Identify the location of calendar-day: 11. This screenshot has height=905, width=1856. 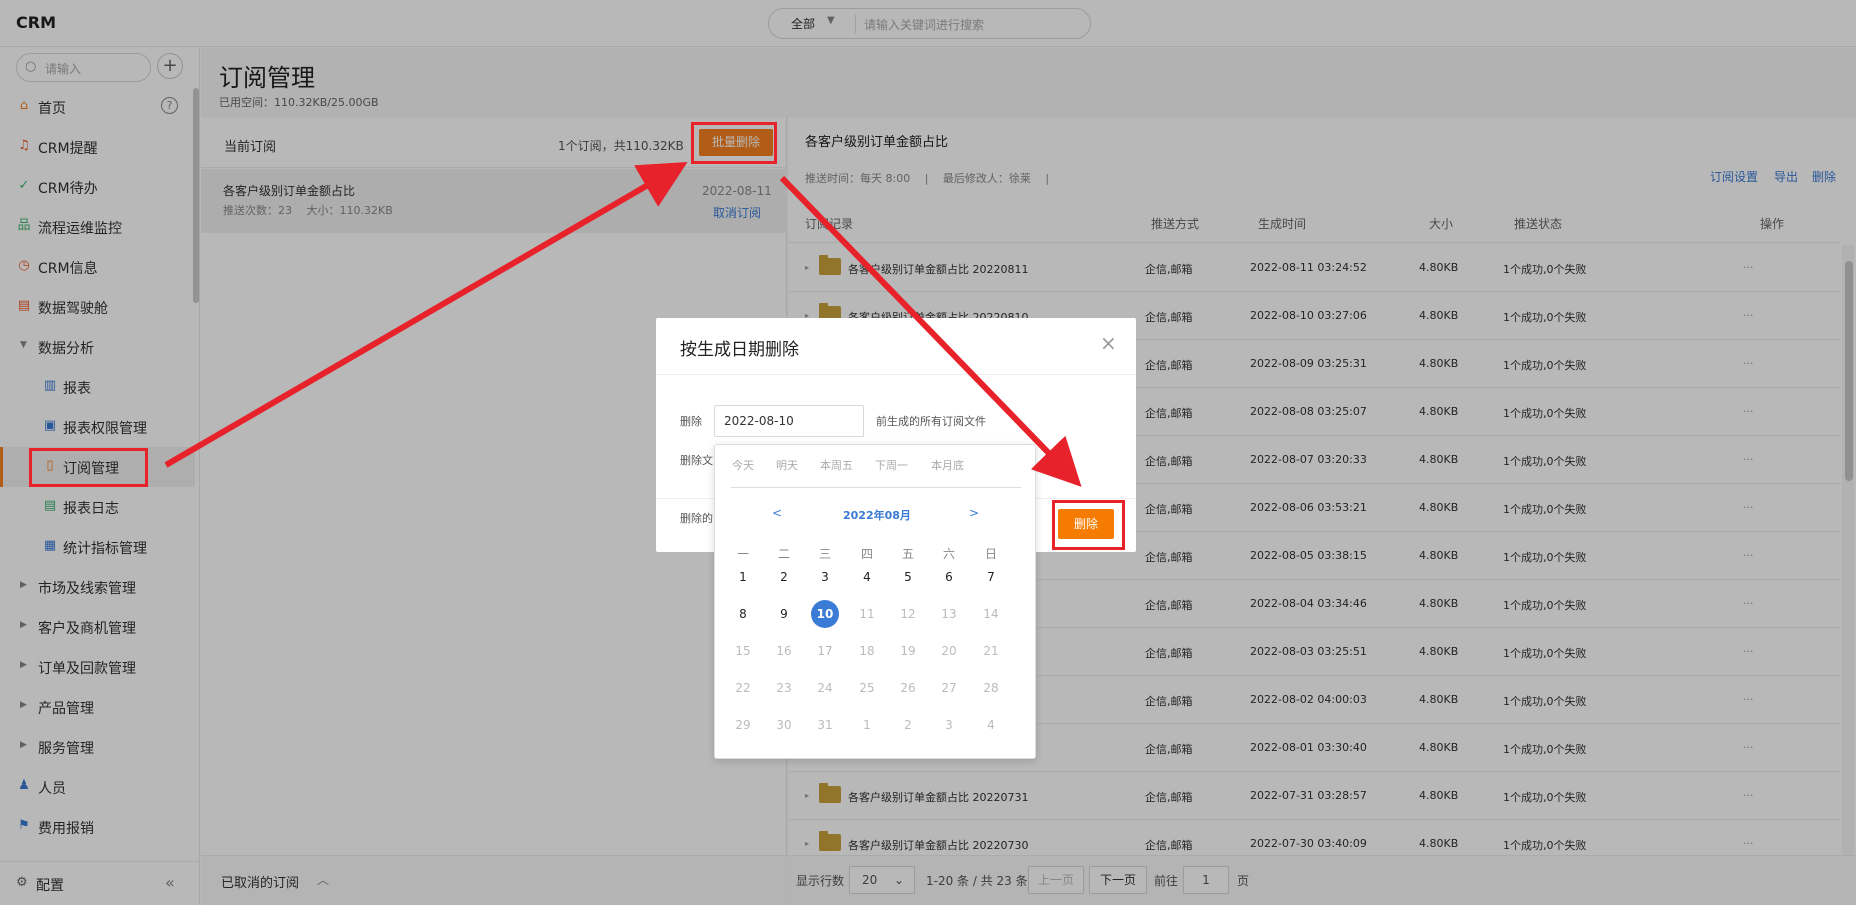
(867, 614).